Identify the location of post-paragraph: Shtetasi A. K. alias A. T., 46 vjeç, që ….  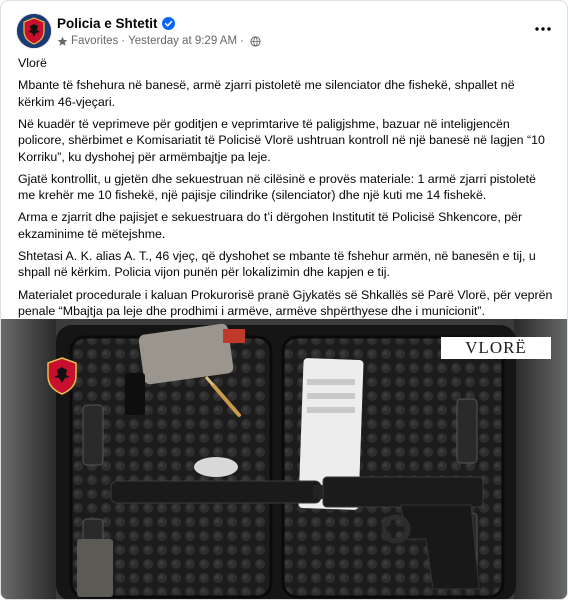
(277, 264).